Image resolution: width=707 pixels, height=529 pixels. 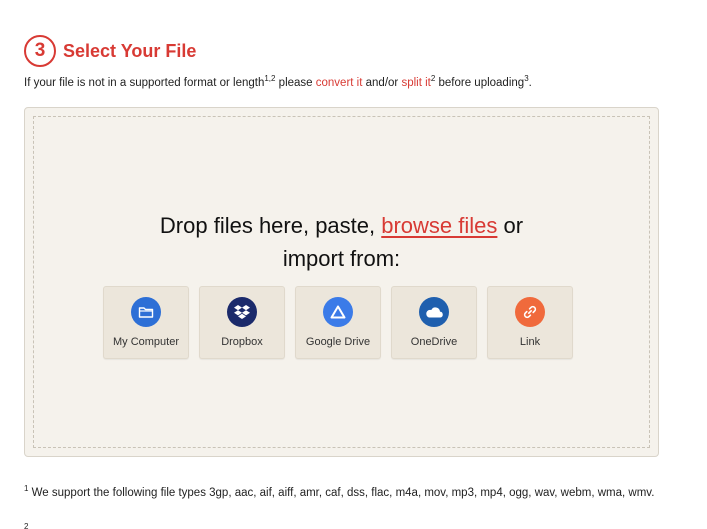 I want to click on intro-mid-1: please, so click(x=295, y=82).